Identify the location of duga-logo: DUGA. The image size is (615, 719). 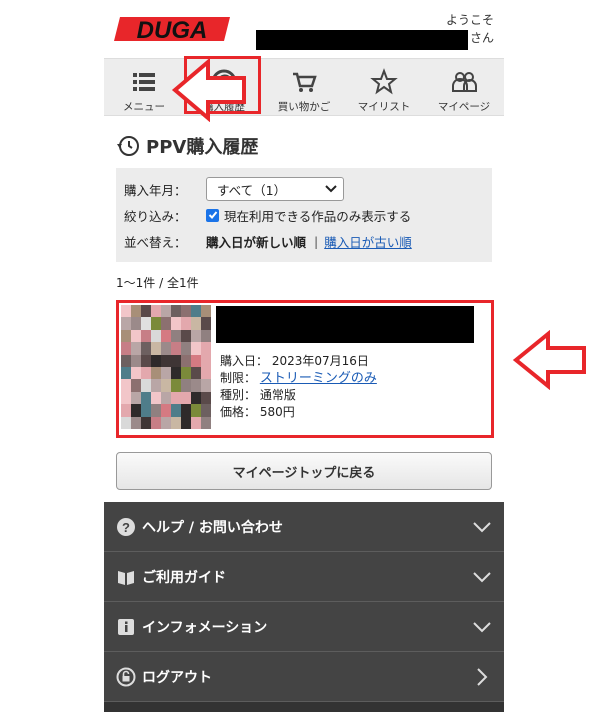
(173, 29).